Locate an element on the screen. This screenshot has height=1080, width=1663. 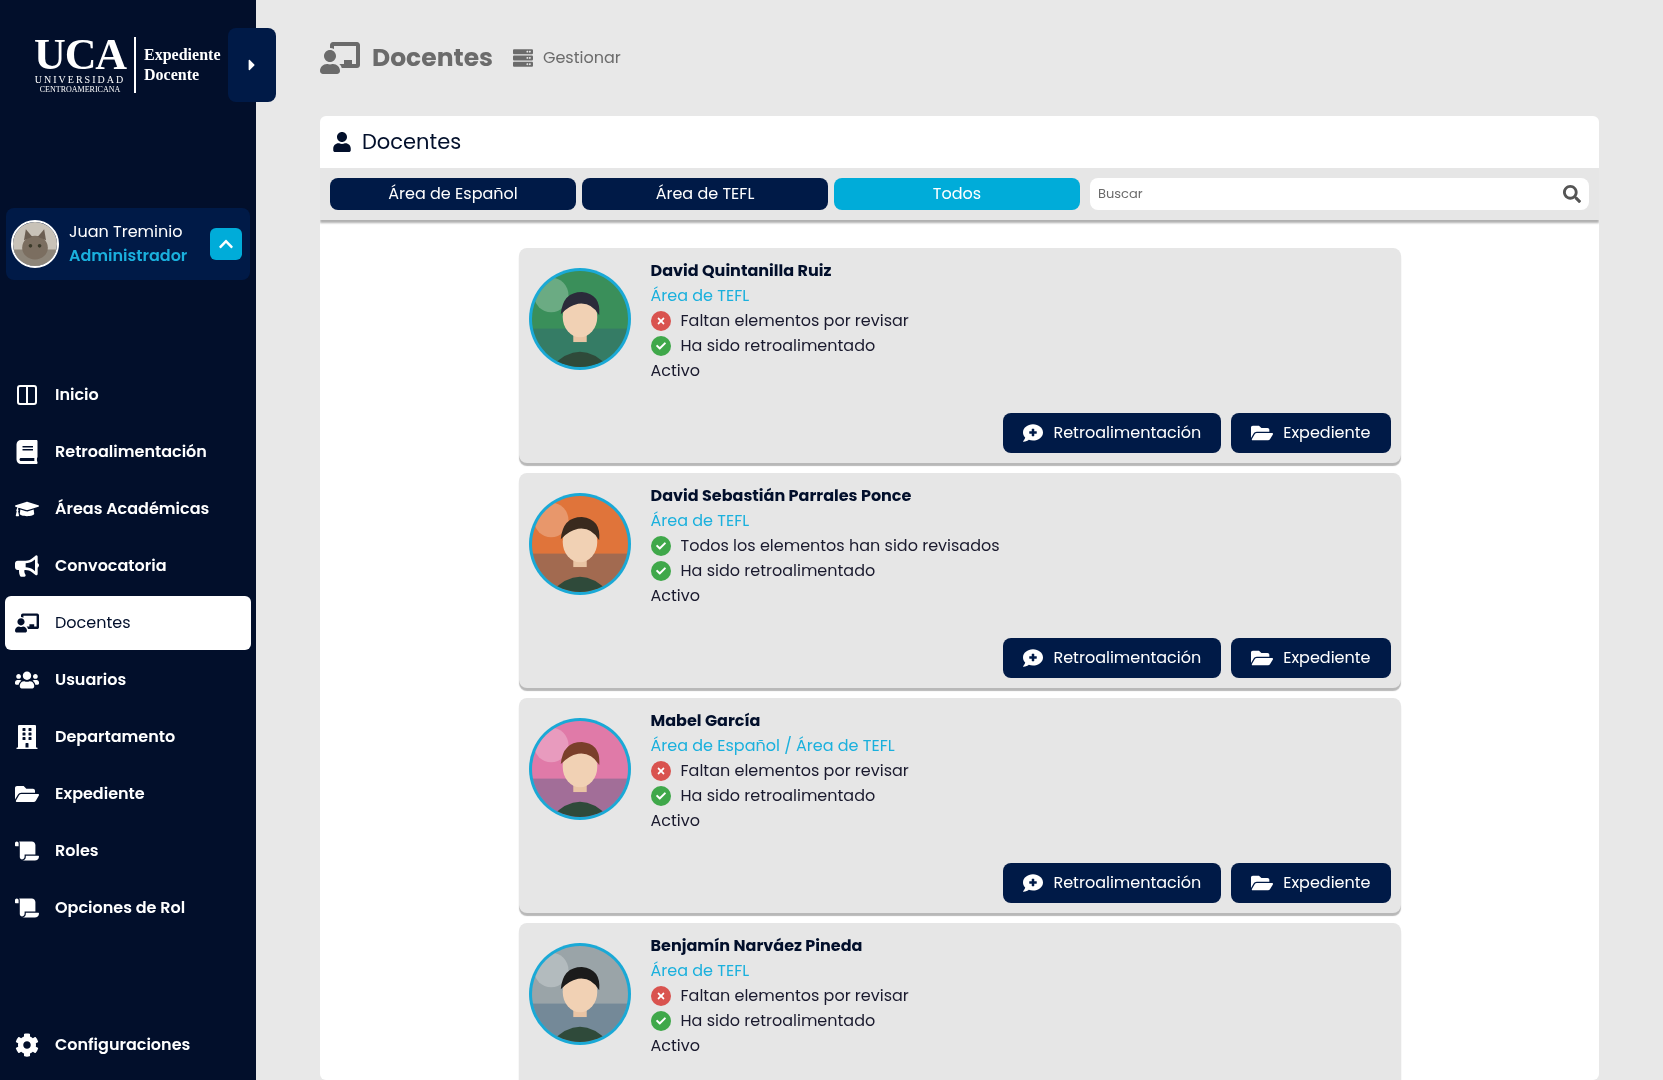
nav-item: Retroalimentación is located at coordinates (128, 452).